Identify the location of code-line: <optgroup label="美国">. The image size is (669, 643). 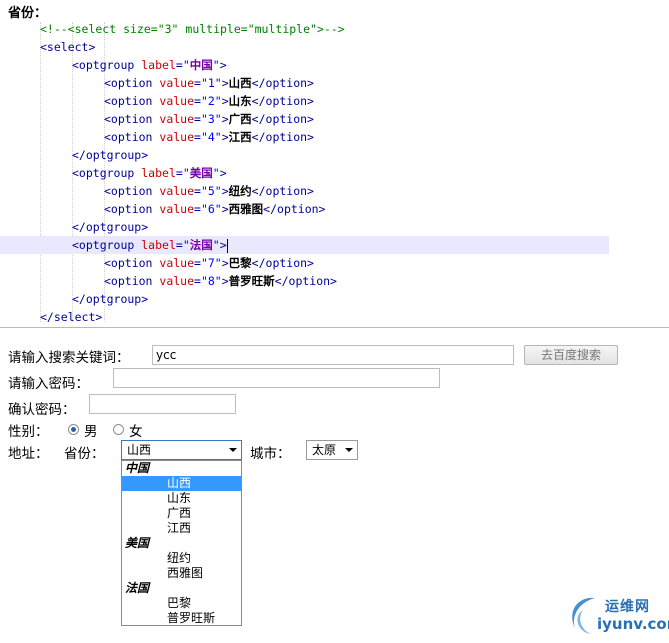
(334, 173).